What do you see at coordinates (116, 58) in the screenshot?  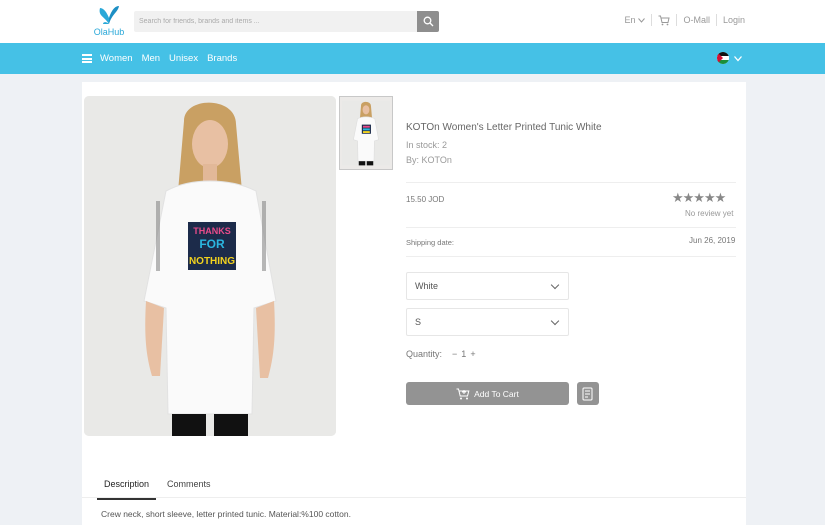 I see `nav-item-women: Women` at bounding box center [116, 58].